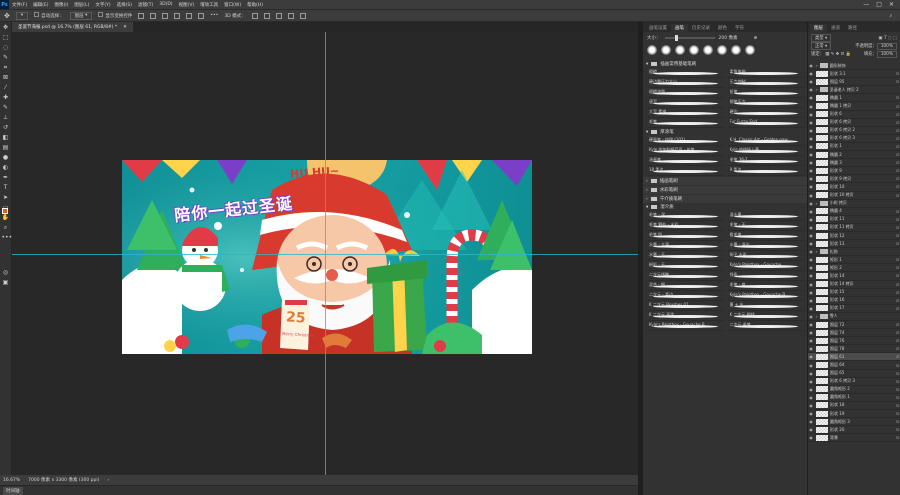 The height and width of the screenshot is (495, 900). What do you see at coordinates (685, 296) in the screenshot?
I see `brush-item: 二次元 - 柔边` at bounding box center [685, 296].